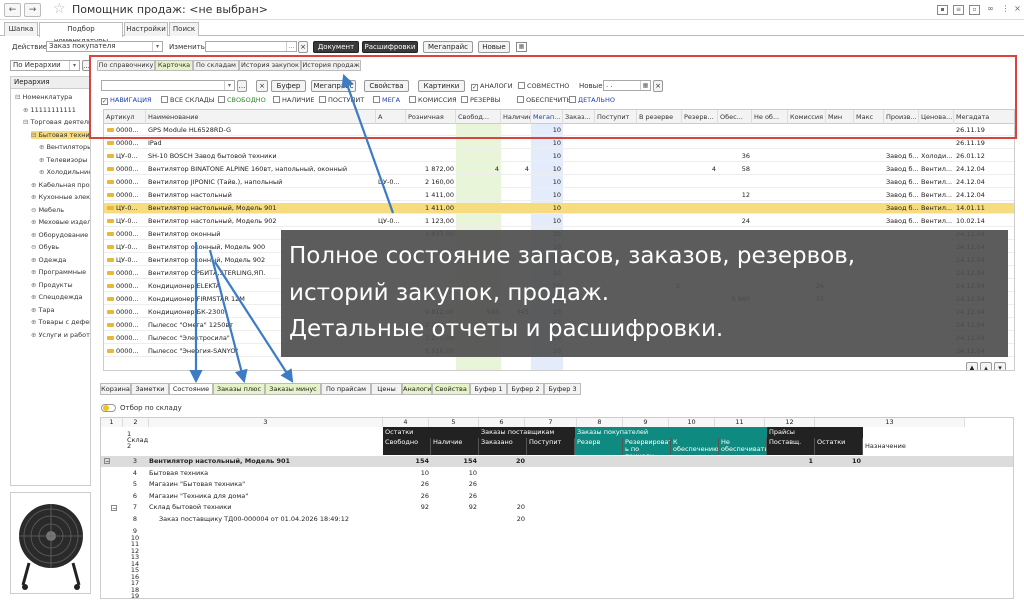  What do you see at coordinates (368, 143) in the screenshot?
I see `arrow-to-sales-history` at bounding box center [368, 143].